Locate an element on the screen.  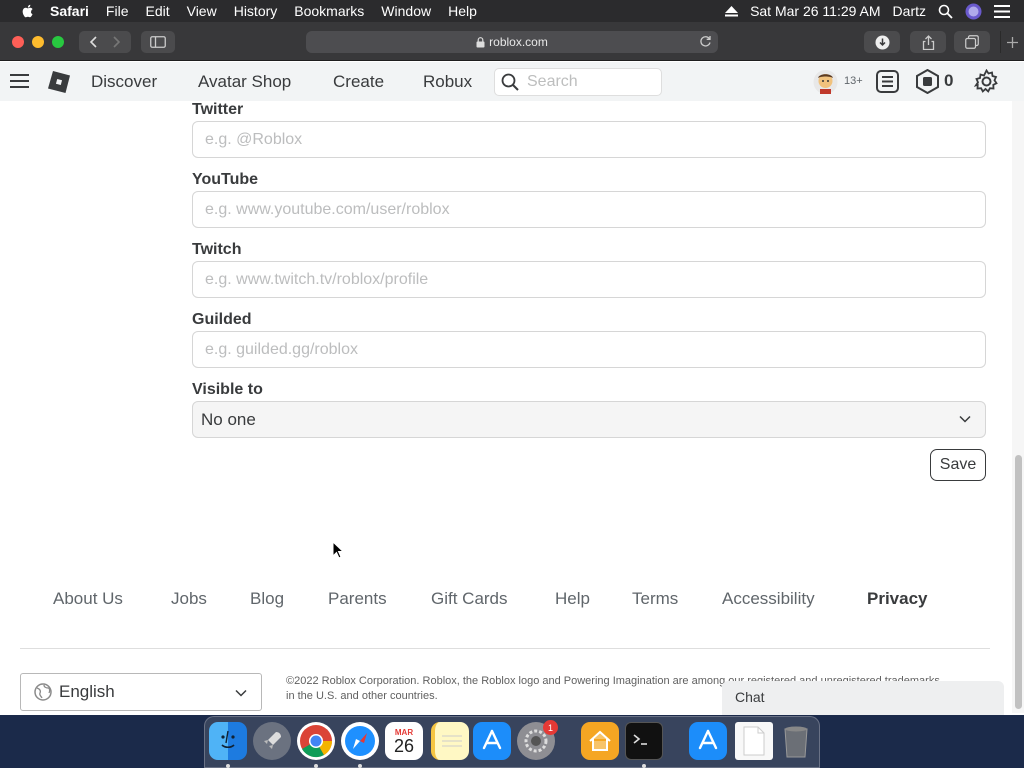
messages-list-icon is located at coordinates (887, 81).